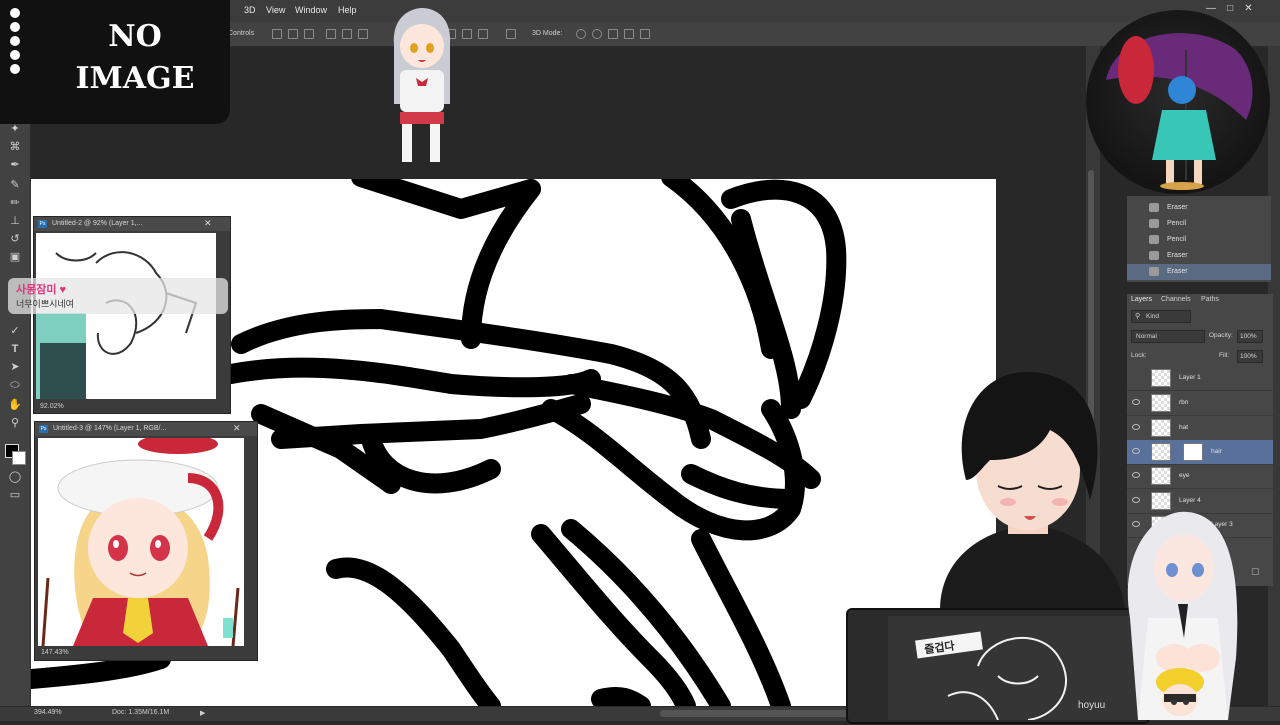  What do you see at coordinates (1200, 403) in the screenshot?
I see `layer-row: rbn` at bounding box center [1200, 403].